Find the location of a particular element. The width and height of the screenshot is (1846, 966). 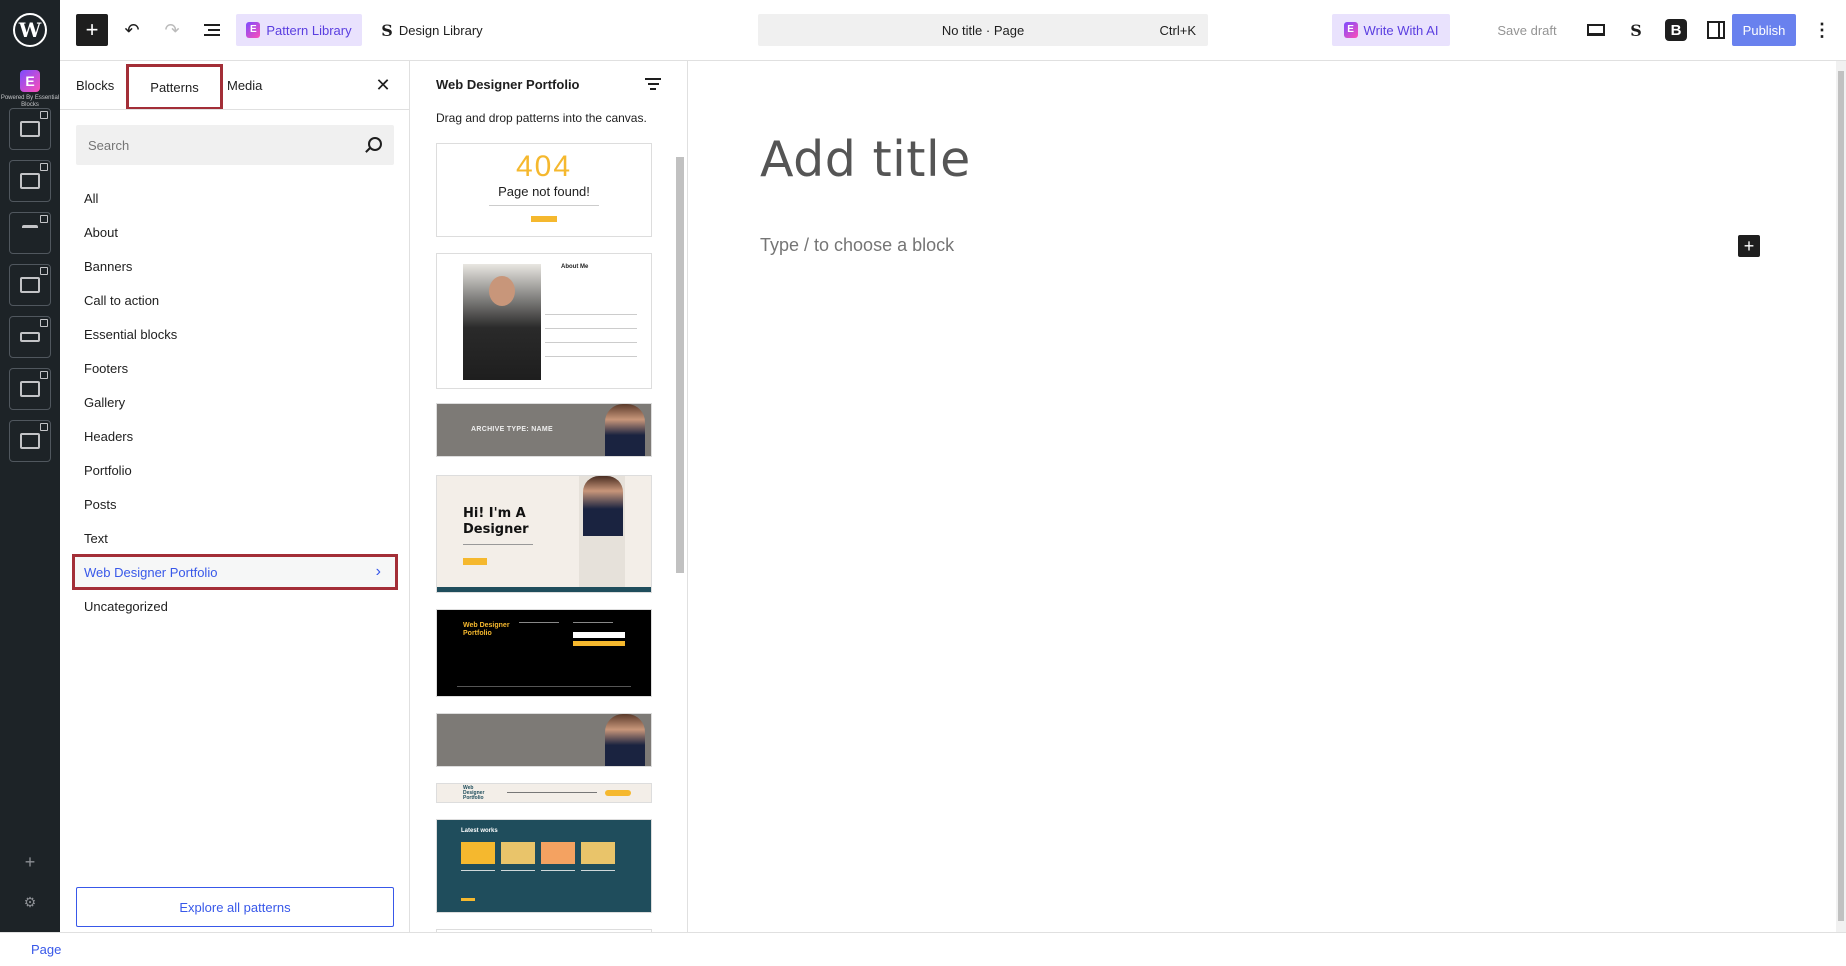

add-block-button: + is located at coordinates (1749, 246).